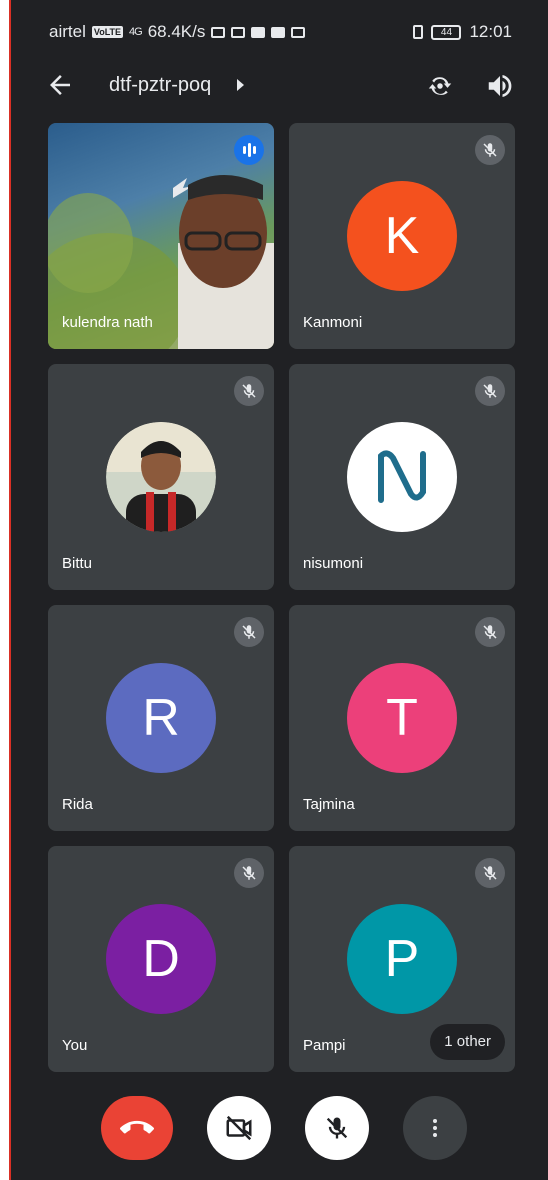 The height and width of the screenshot is (1180, 548). What do you see at coordinates (77, 804) in the screenshot?
I see `participant-name: Rida` at bounding box center [77, 804].